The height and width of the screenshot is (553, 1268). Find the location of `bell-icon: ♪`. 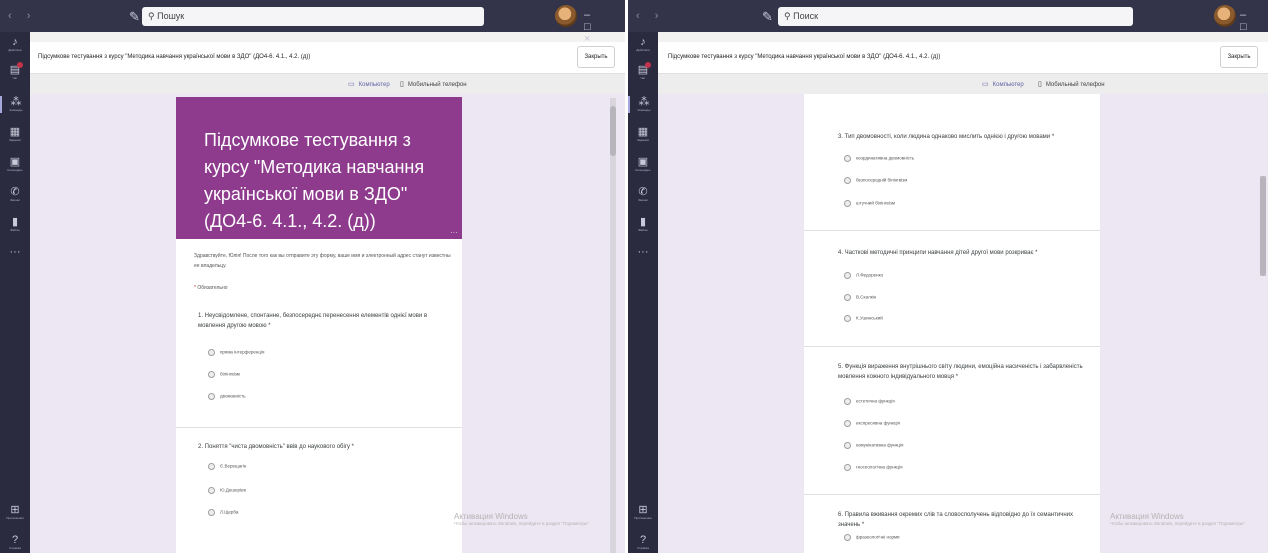

bell-icon: ♪ is located at coordinates (643, 42).